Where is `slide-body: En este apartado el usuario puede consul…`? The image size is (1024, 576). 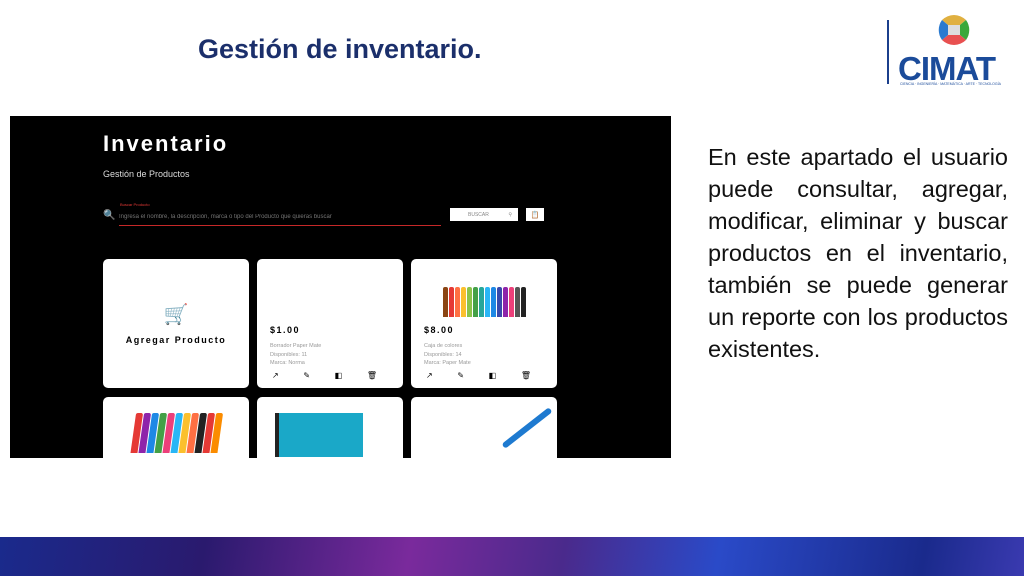 slide-body: En este apartado el usuario puede consul… is located at coordinates (858, 253).